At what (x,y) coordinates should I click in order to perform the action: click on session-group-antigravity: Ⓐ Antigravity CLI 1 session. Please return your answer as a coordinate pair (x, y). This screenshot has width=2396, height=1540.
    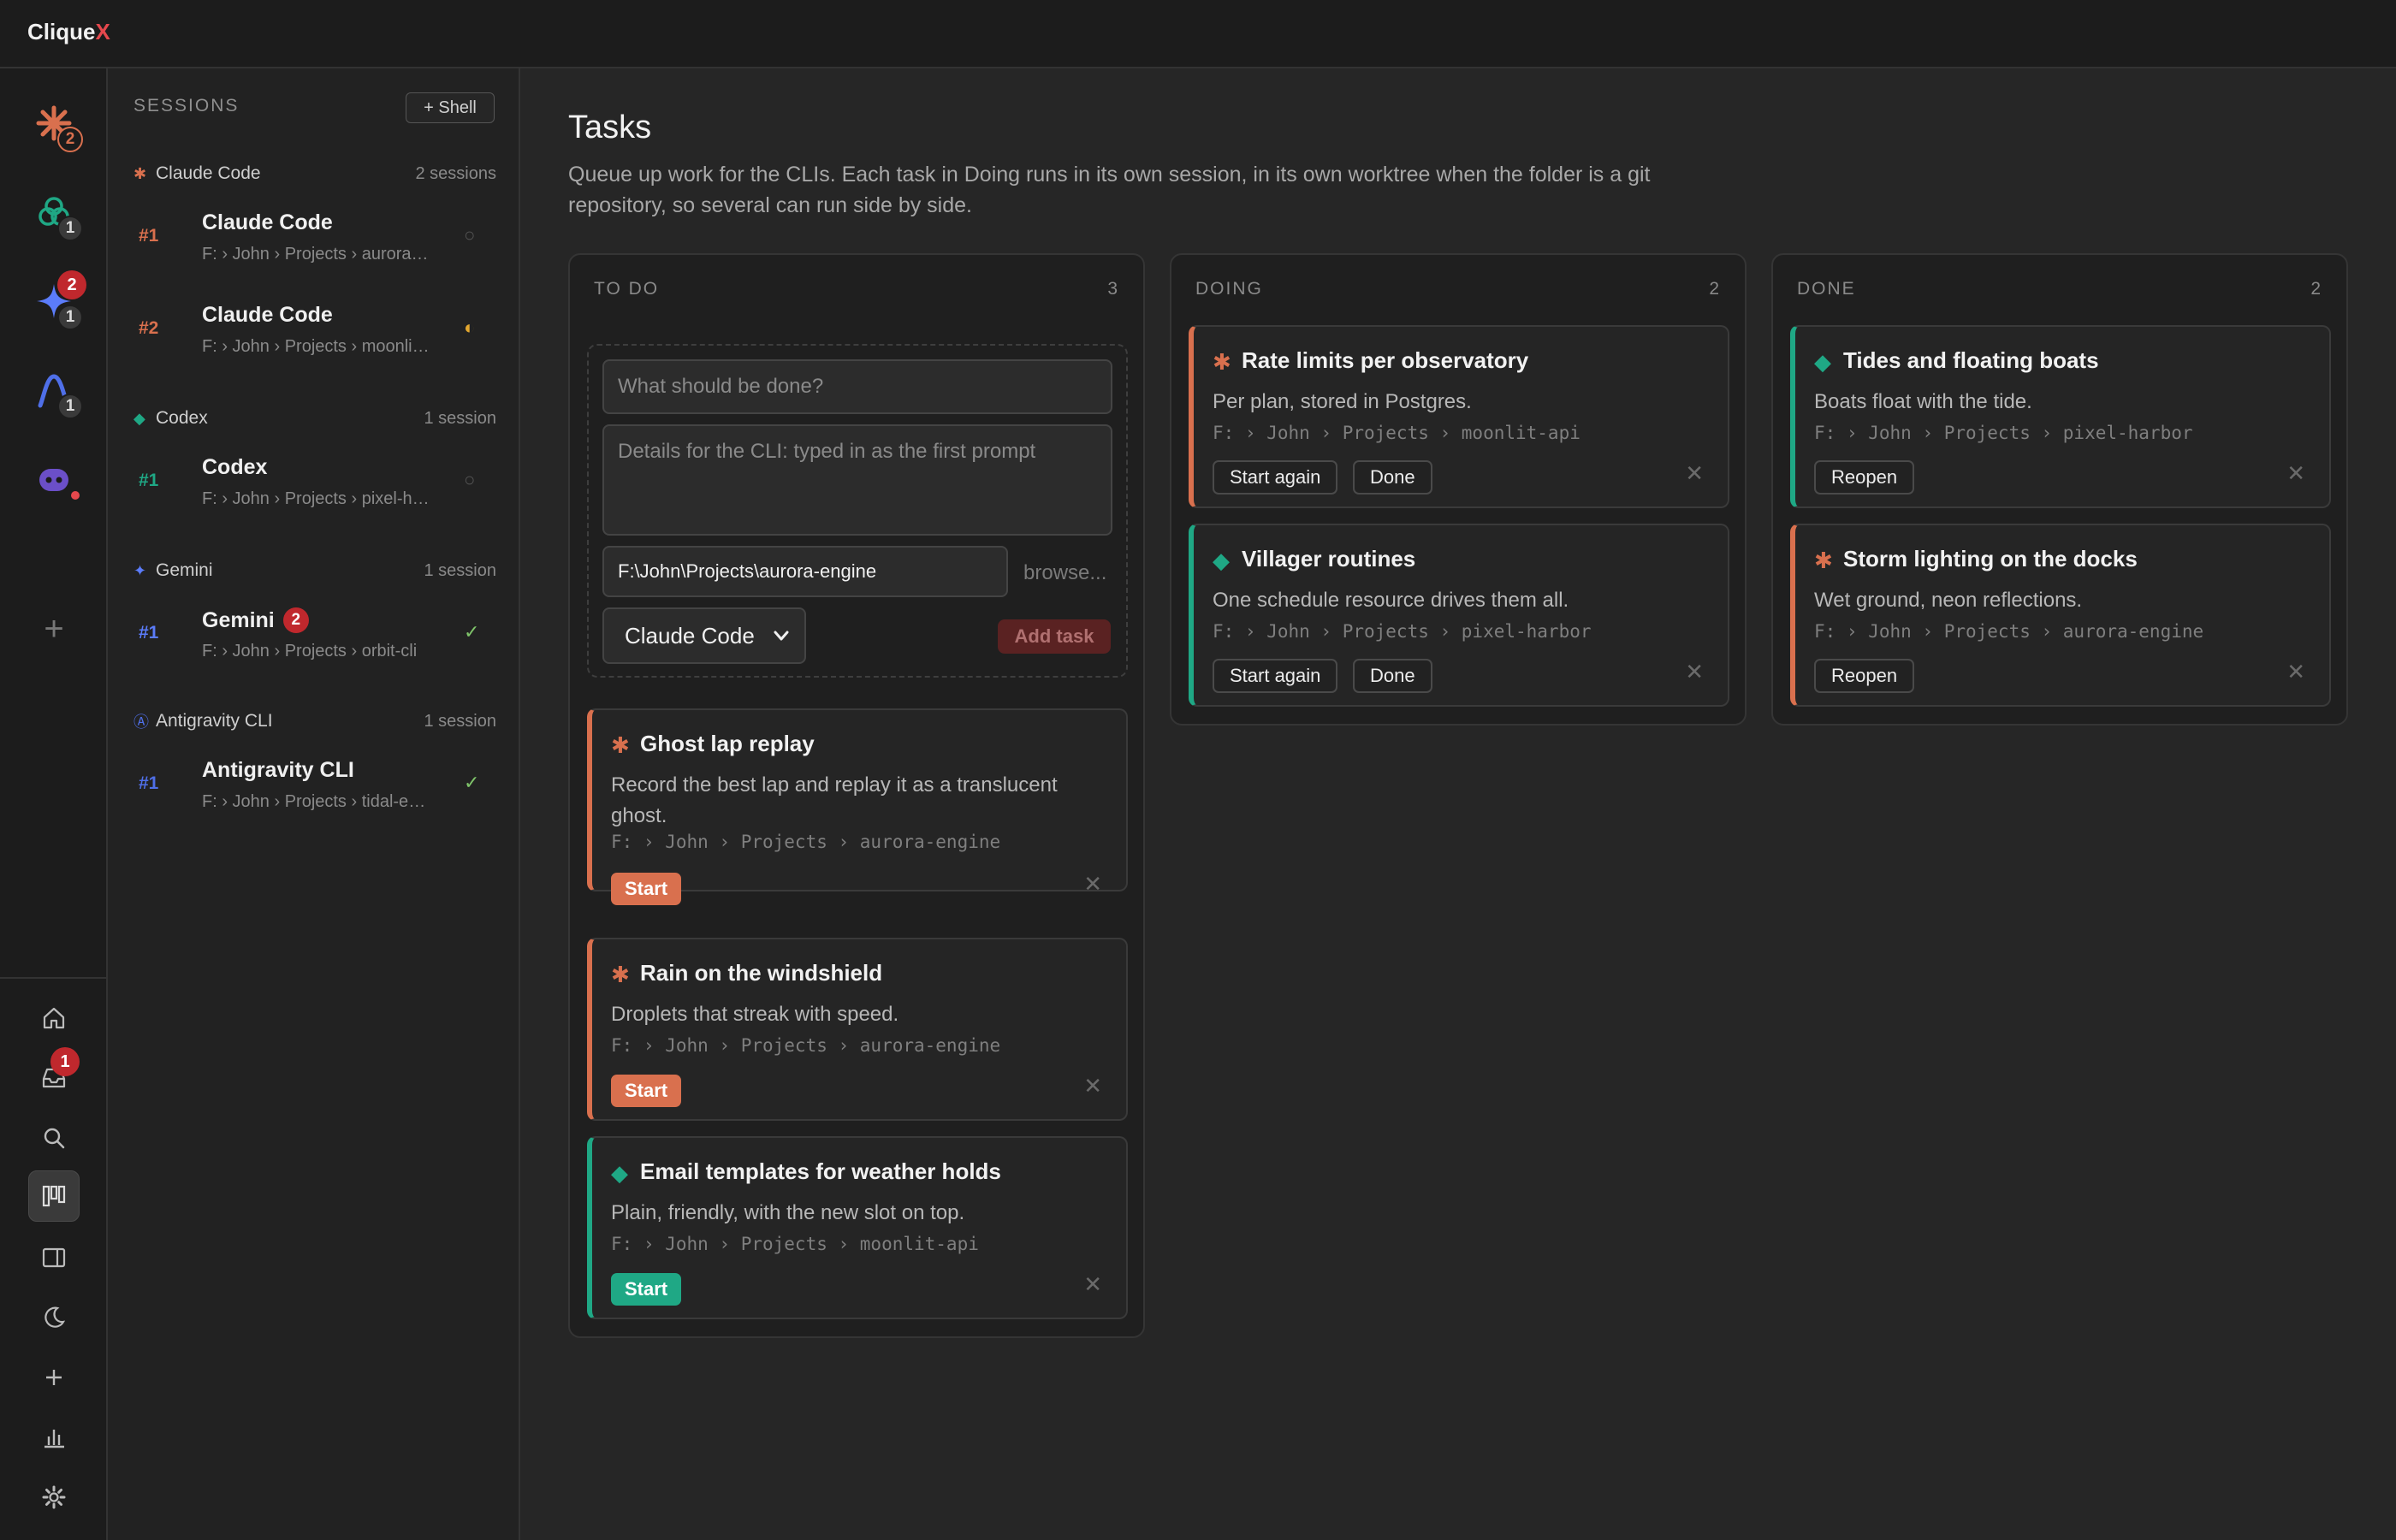
    Looking at the image, I should click on (314, 721).